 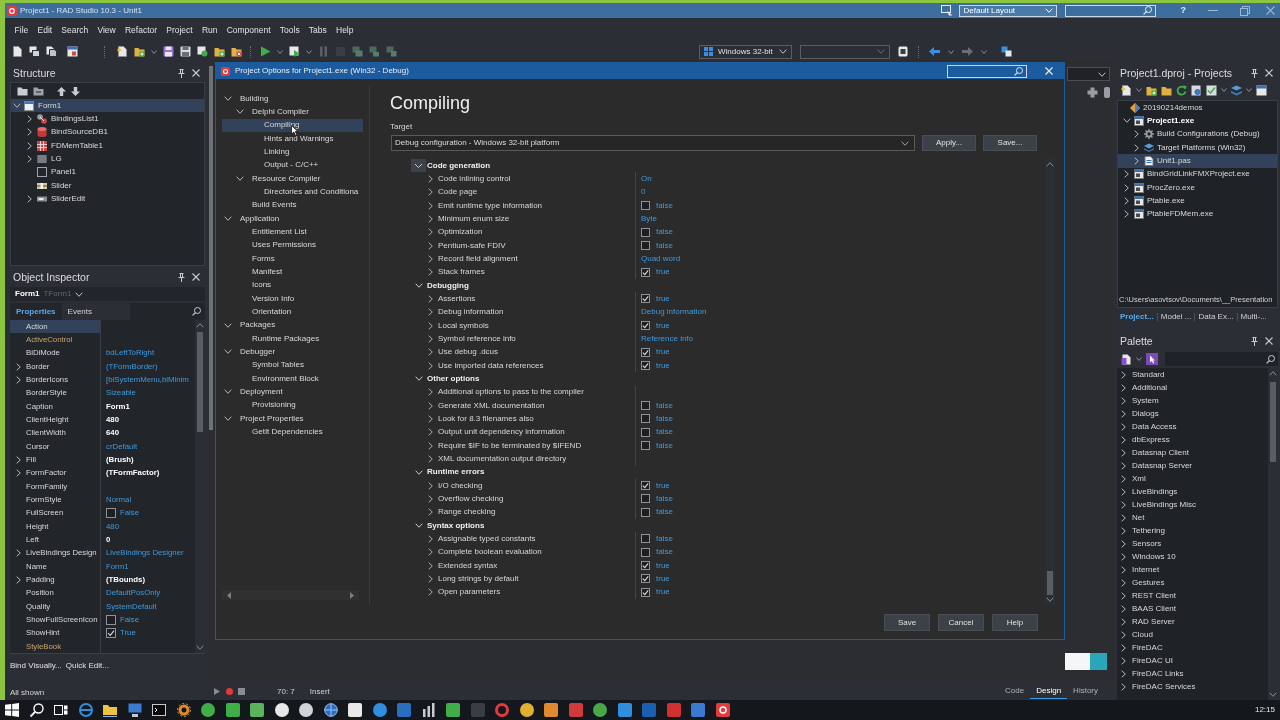 I want to click on tree-item: BindGridLinkFMXProject.exe, so click(x=1197, y=174).